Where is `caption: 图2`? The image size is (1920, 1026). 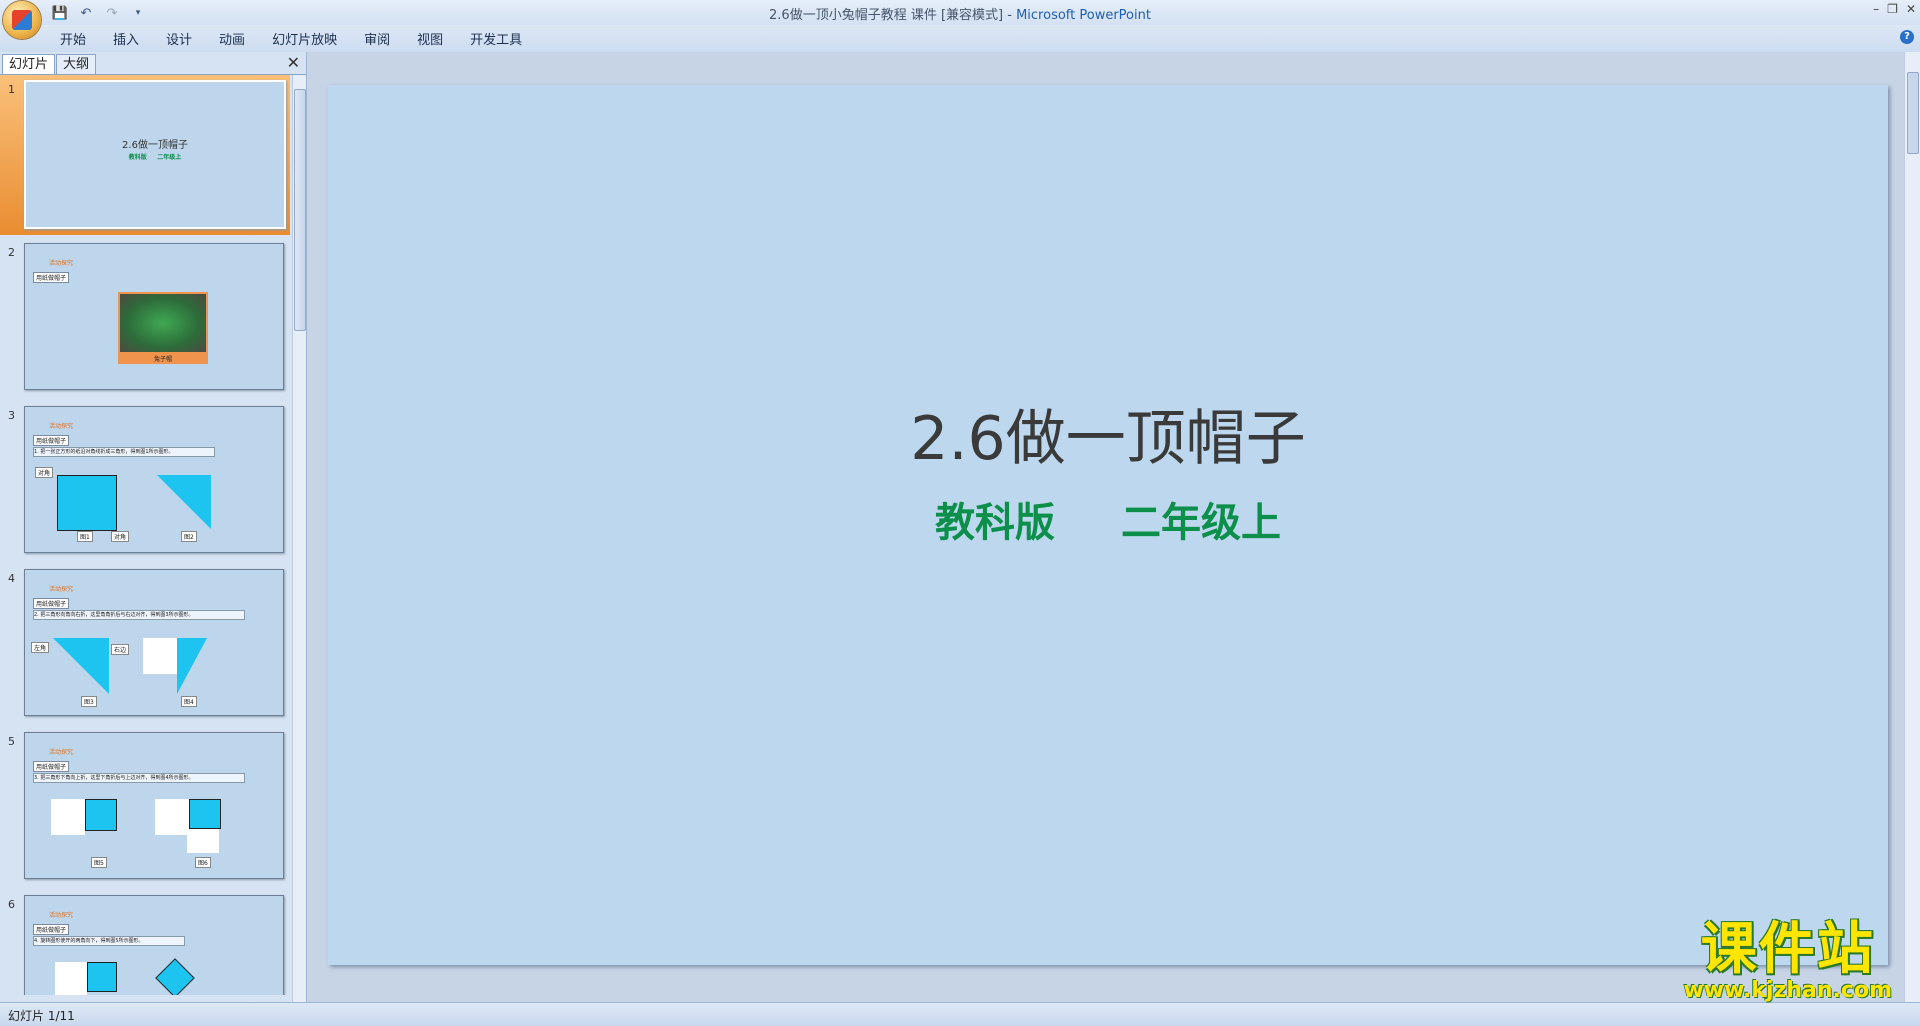
caption: 图2 is located at coordinates (189, 536).